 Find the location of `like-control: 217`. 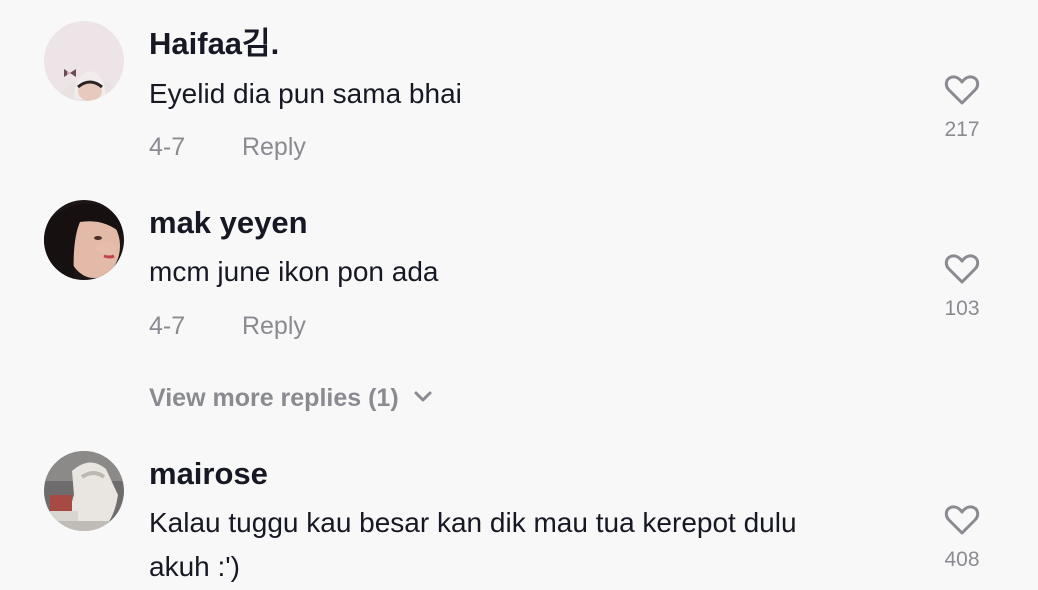

like-control: 217 is located at coordinates (962, 108).